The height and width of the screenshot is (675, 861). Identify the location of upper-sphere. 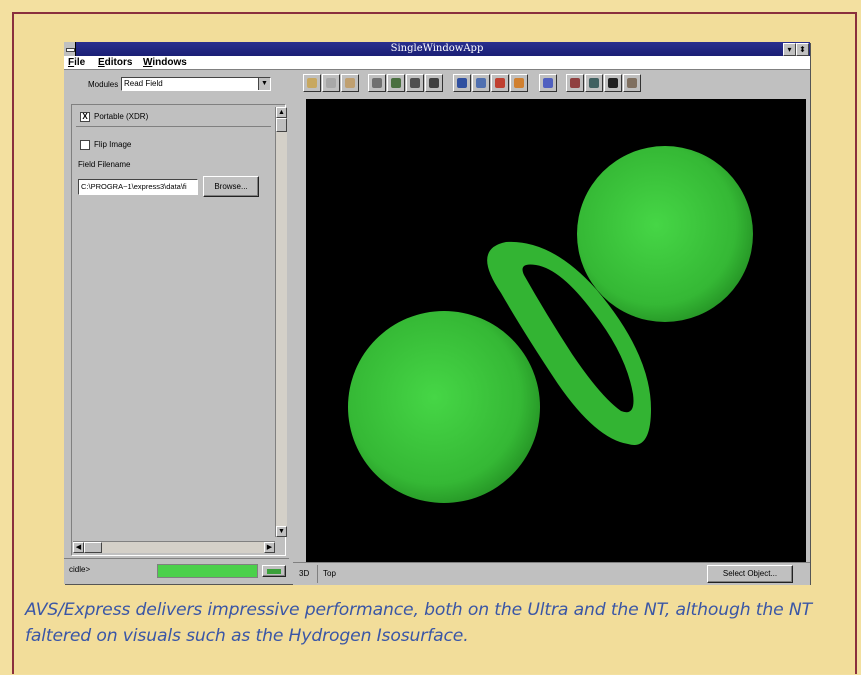
(665, 234).